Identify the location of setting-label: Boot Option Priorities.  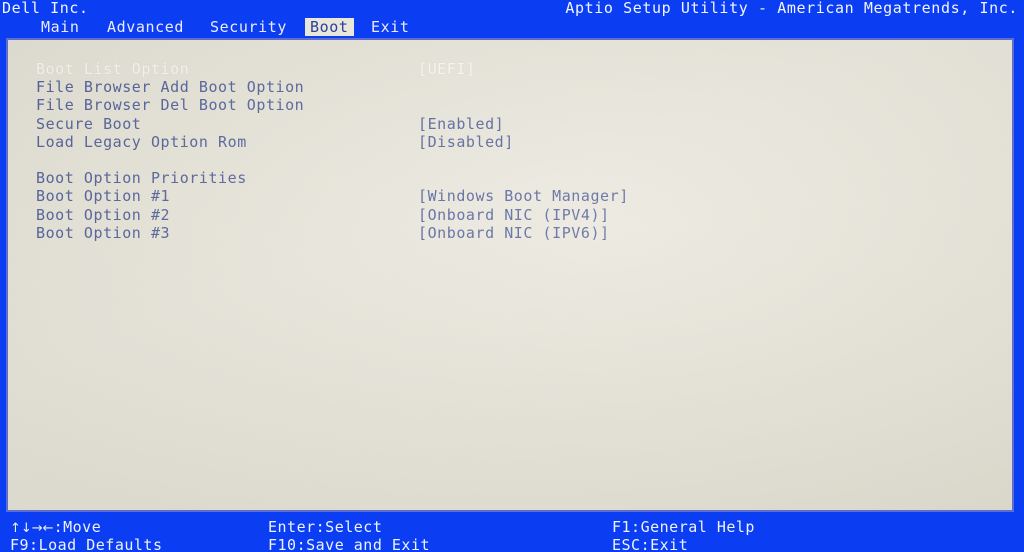
(141, 178).